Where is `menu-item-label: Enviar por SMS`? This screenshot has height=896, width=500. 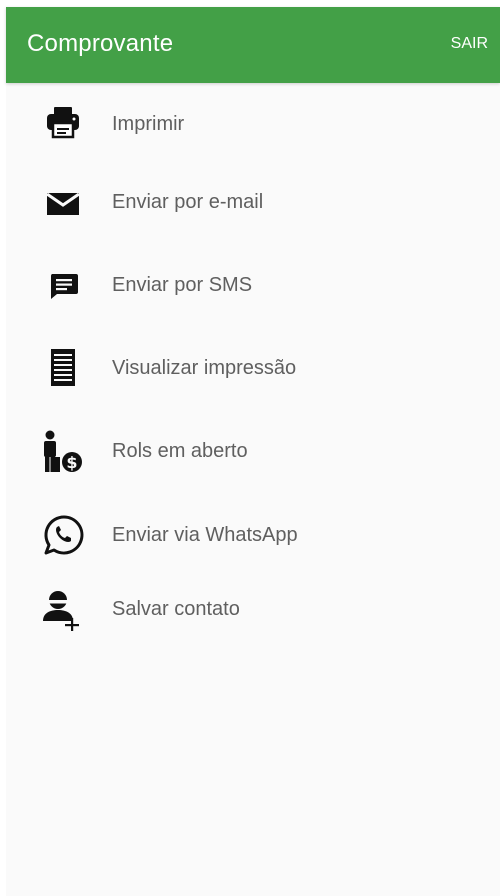
menu-item-label: Enviar por SMS is located at coordinates (182, 285).